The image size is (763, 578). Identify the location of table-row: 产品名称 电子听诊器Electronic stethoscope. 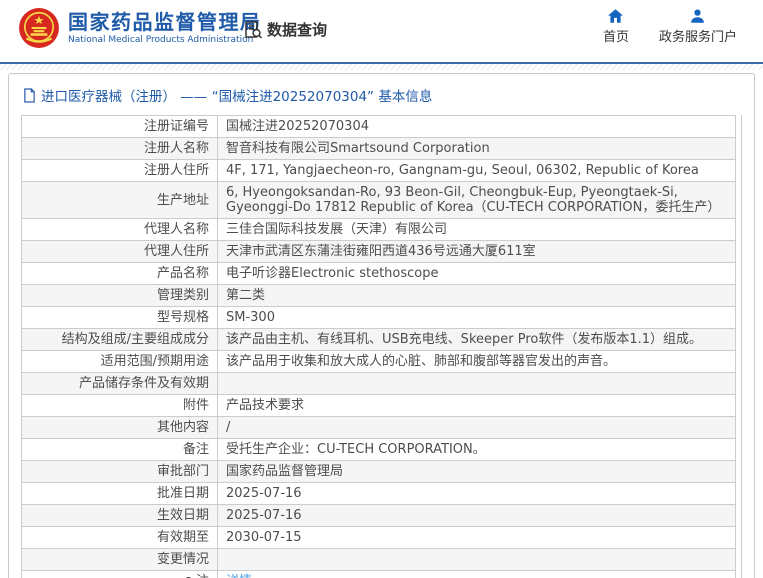
(378, 273).